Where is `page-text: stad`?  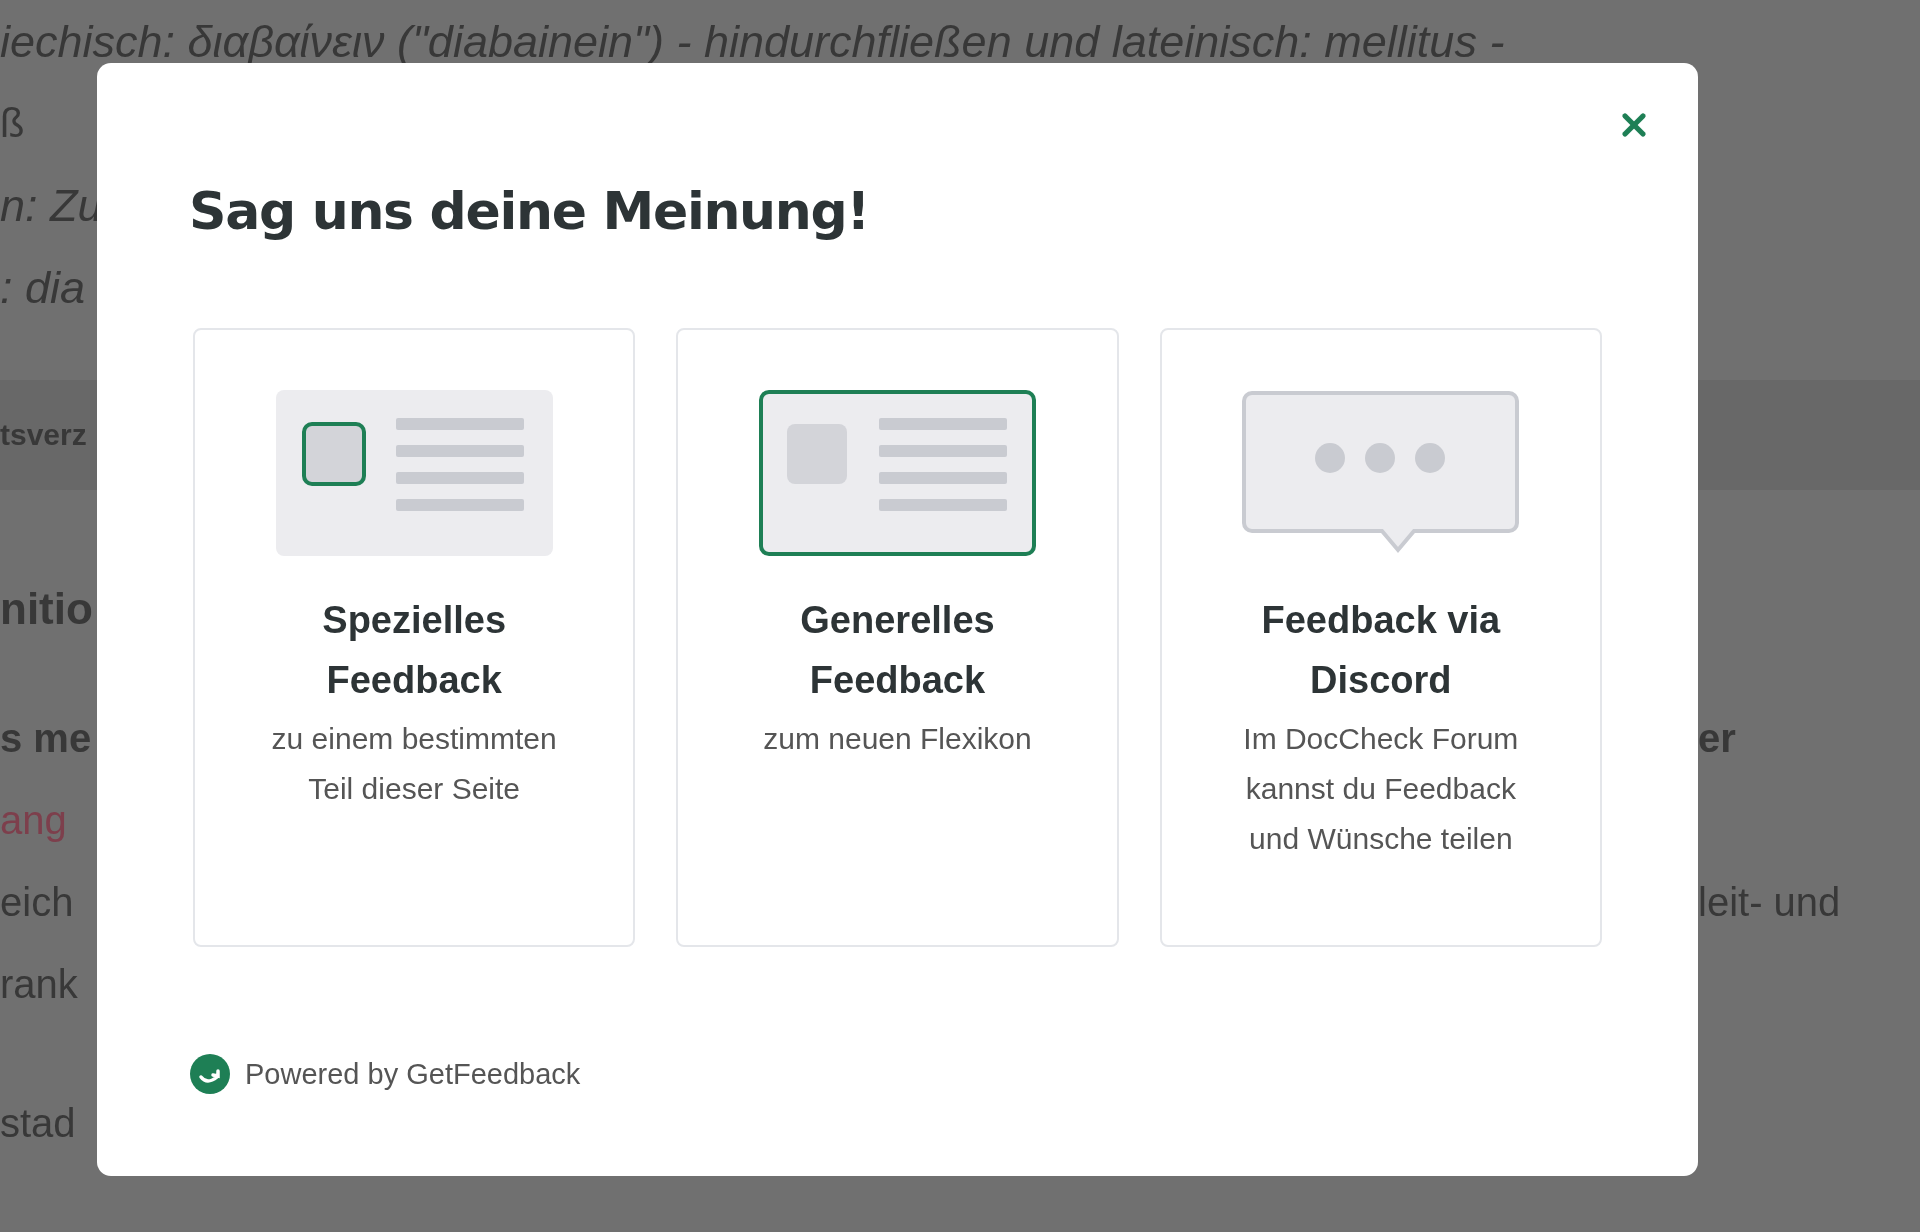 page-text: stad is located at coordinates (38, 1123).